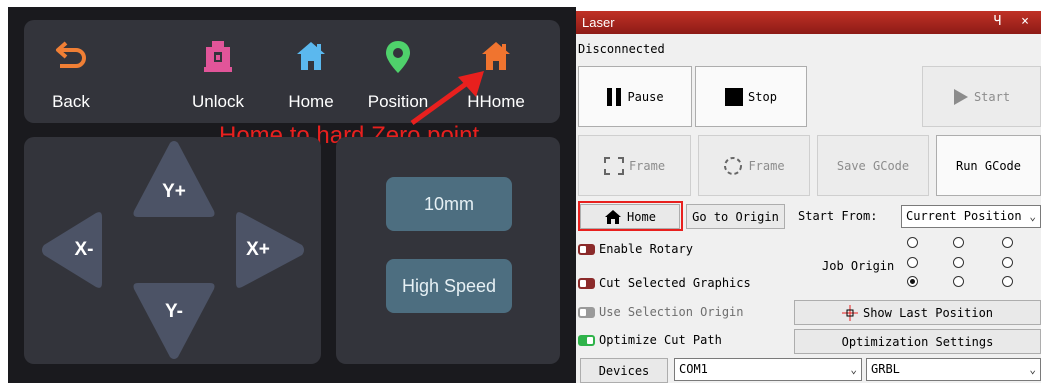 This screenshot has width=1041, height=383. I want to click on go-to-origin-button: Go to Origin, so click(735, 216).